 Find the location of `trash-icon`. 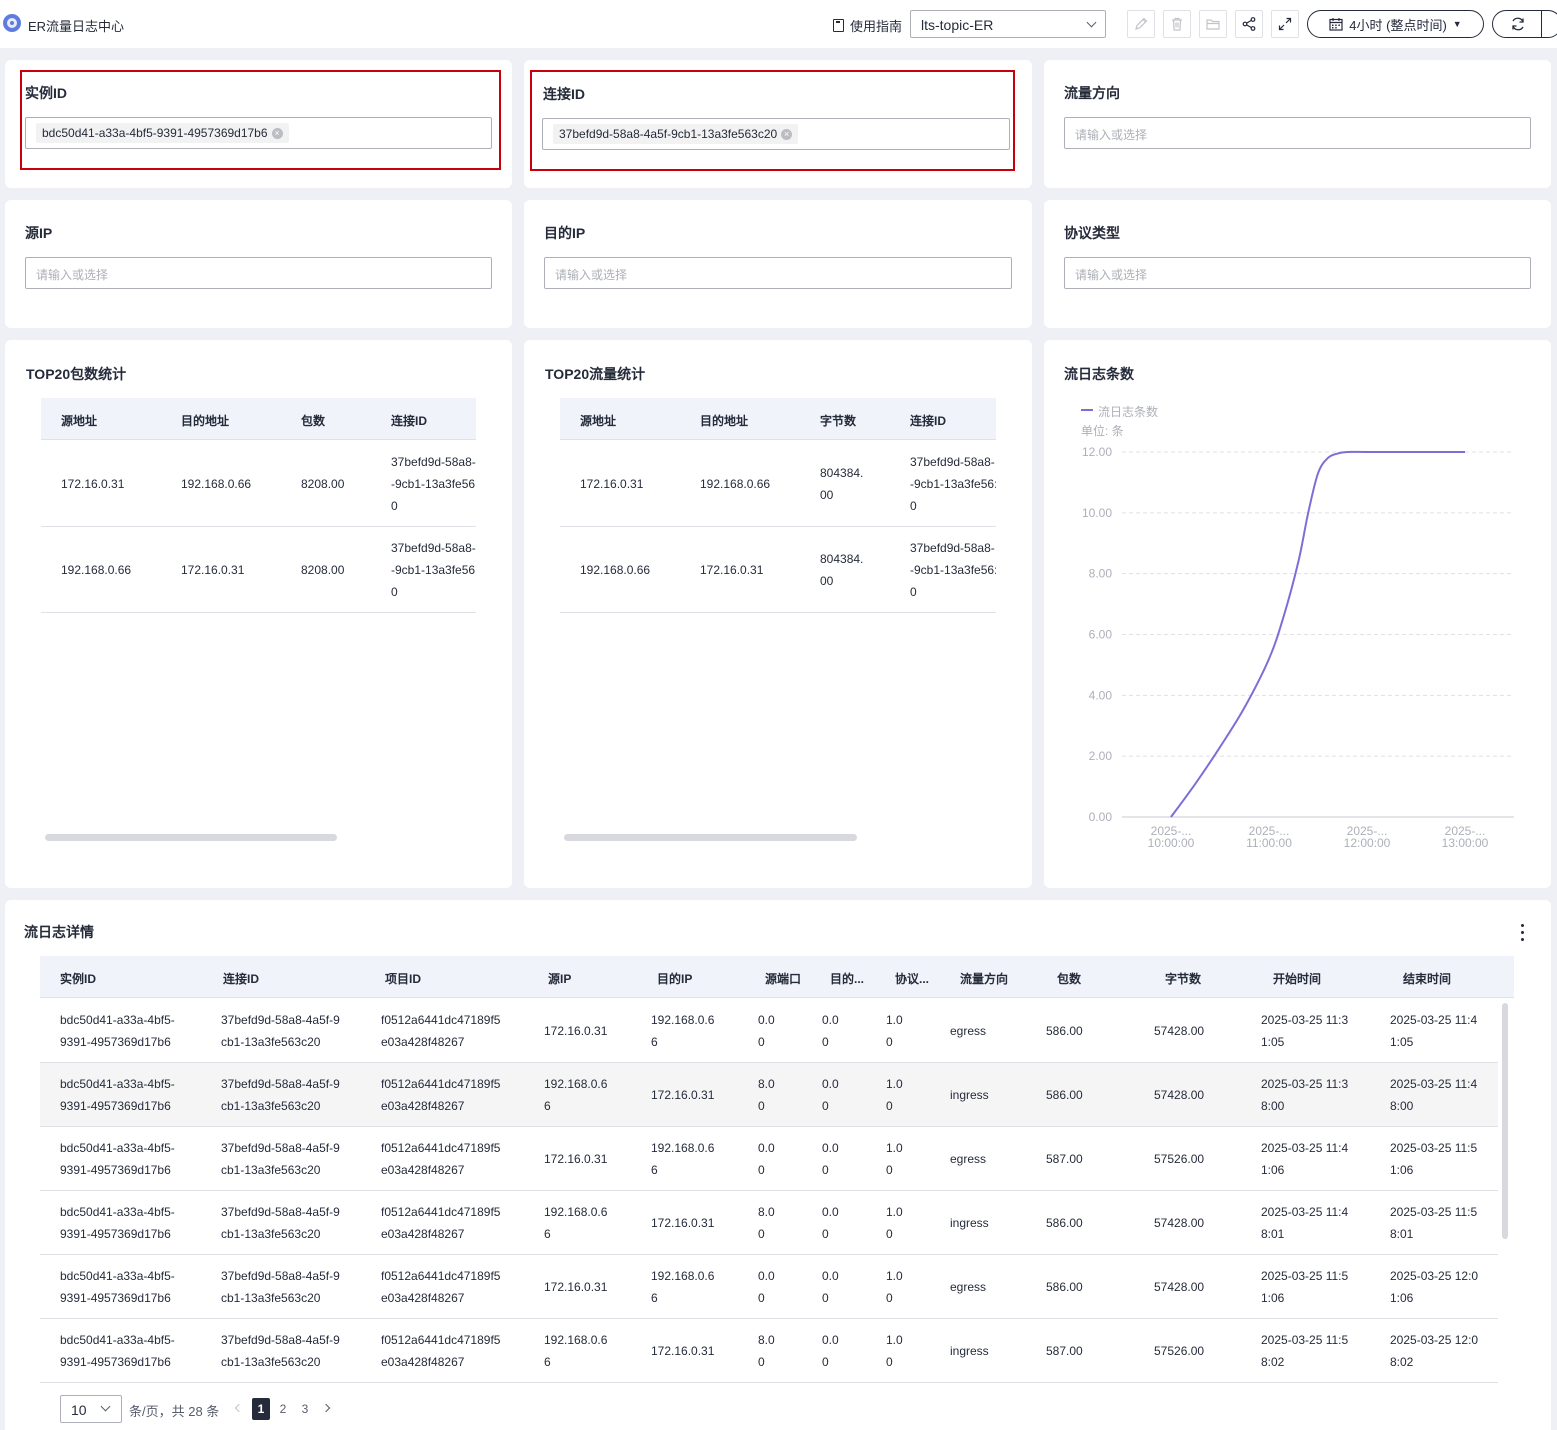

trash-icon is located at coordinates (1177, 24).